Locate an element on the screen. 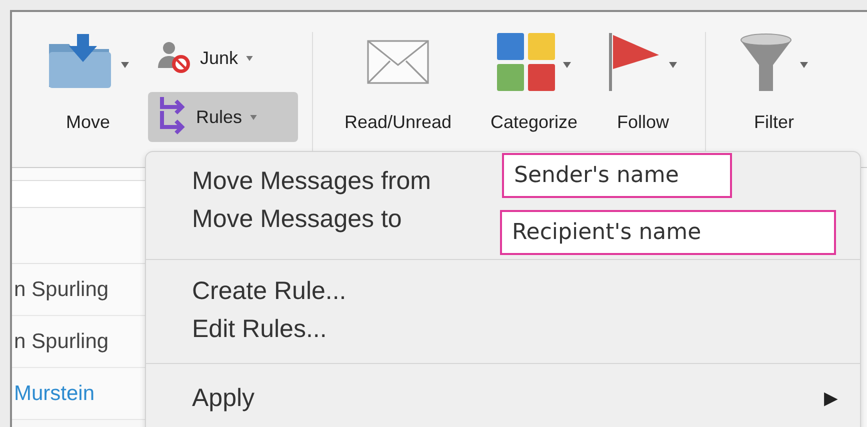 The image size is (867, 427). callout-box: Sender's name is located at coordinates (617, 175).